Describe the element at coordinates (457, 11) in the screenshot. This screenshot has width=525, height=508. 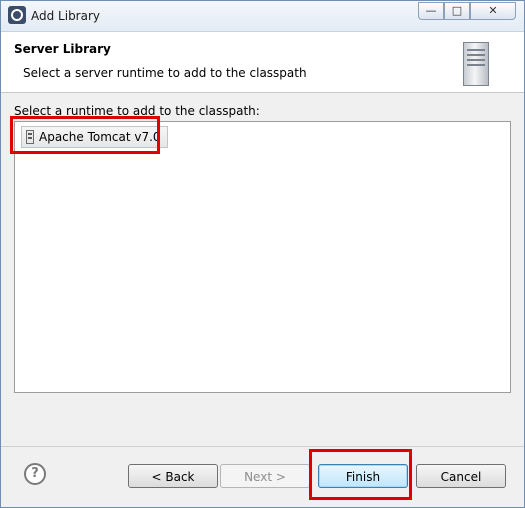
I see `maximize-button: □` at that location.